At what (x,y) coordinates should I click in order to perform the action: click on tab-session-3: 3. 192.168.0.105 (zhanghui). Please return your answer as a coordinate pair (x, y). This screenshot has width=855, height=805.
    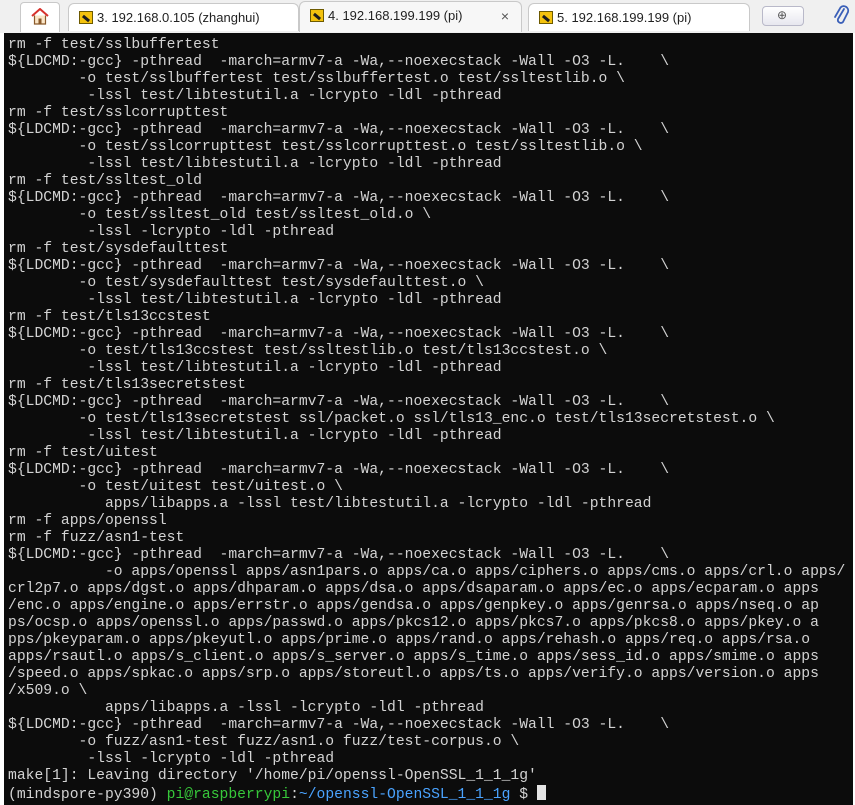
    Looking at the image, I should click on (183, 17).